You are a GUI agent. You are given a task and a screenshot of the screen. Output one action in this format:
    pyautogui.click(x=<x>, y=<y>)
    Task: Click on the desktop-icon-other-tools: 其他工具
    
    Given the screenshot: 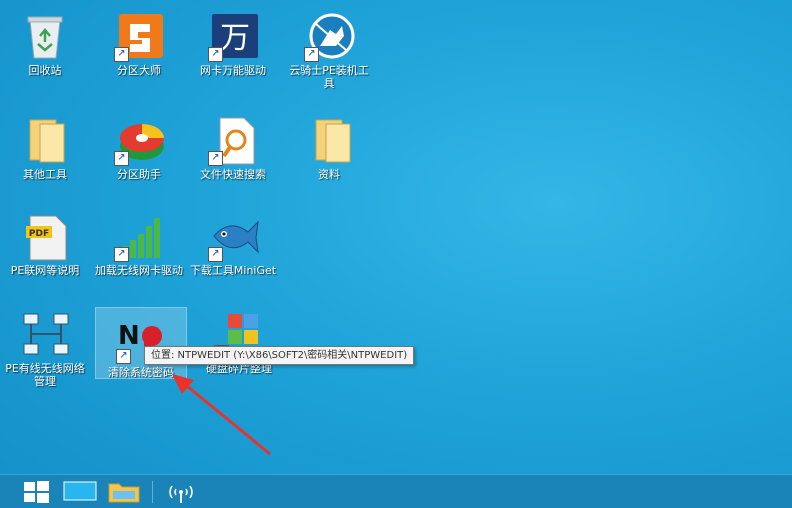 What is the action you would take?
    pyautogui.click(x=45, y=145)
    